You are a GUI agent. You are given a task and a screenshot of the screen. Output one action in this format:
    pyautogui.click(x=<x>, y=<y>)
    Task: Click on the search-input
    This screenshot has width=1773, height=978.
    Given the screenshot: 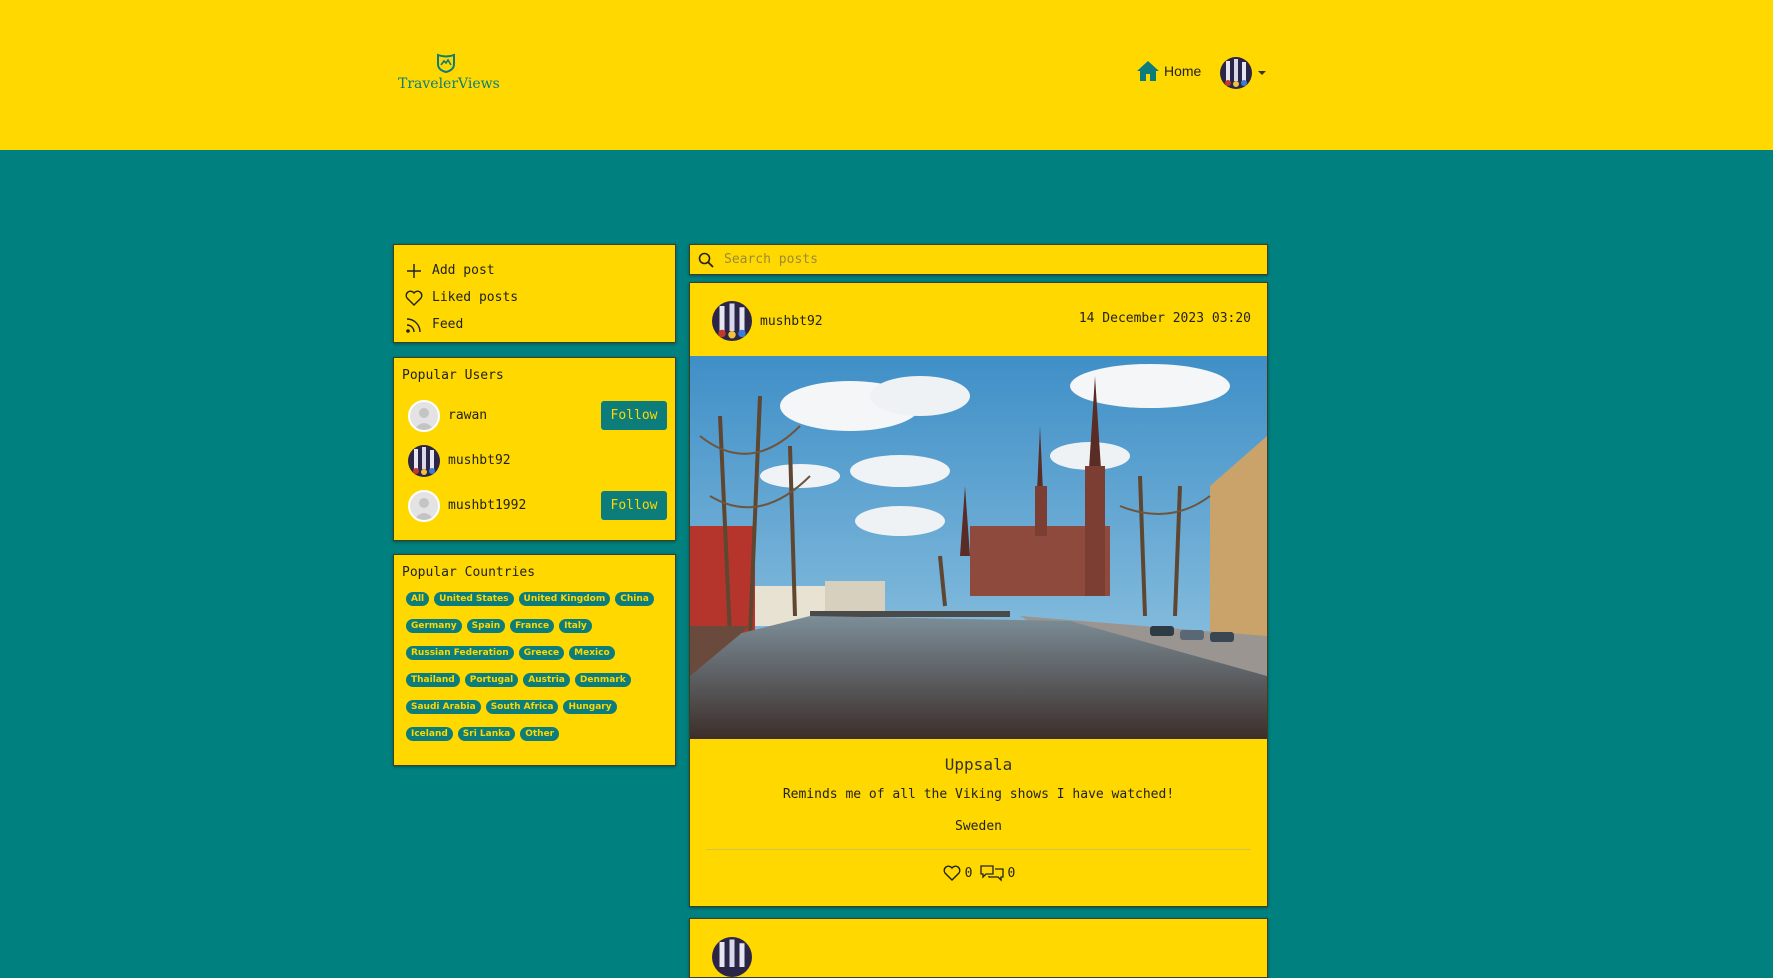 What is the action you would take?
    pyautogui.click(x=984, y=259)
    